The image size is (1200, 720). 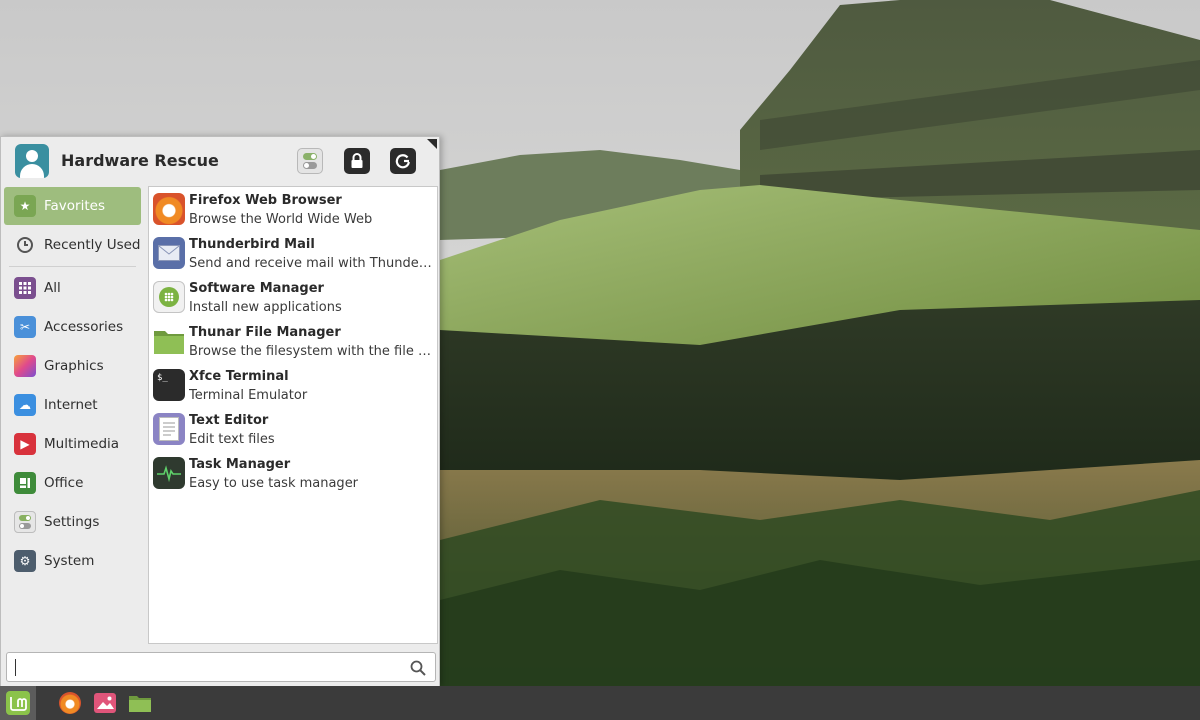 What do you see at coordinates (25, 561) in the screenshot?
I see `gear-icon: ⚙` at bounding box center [25, 561].